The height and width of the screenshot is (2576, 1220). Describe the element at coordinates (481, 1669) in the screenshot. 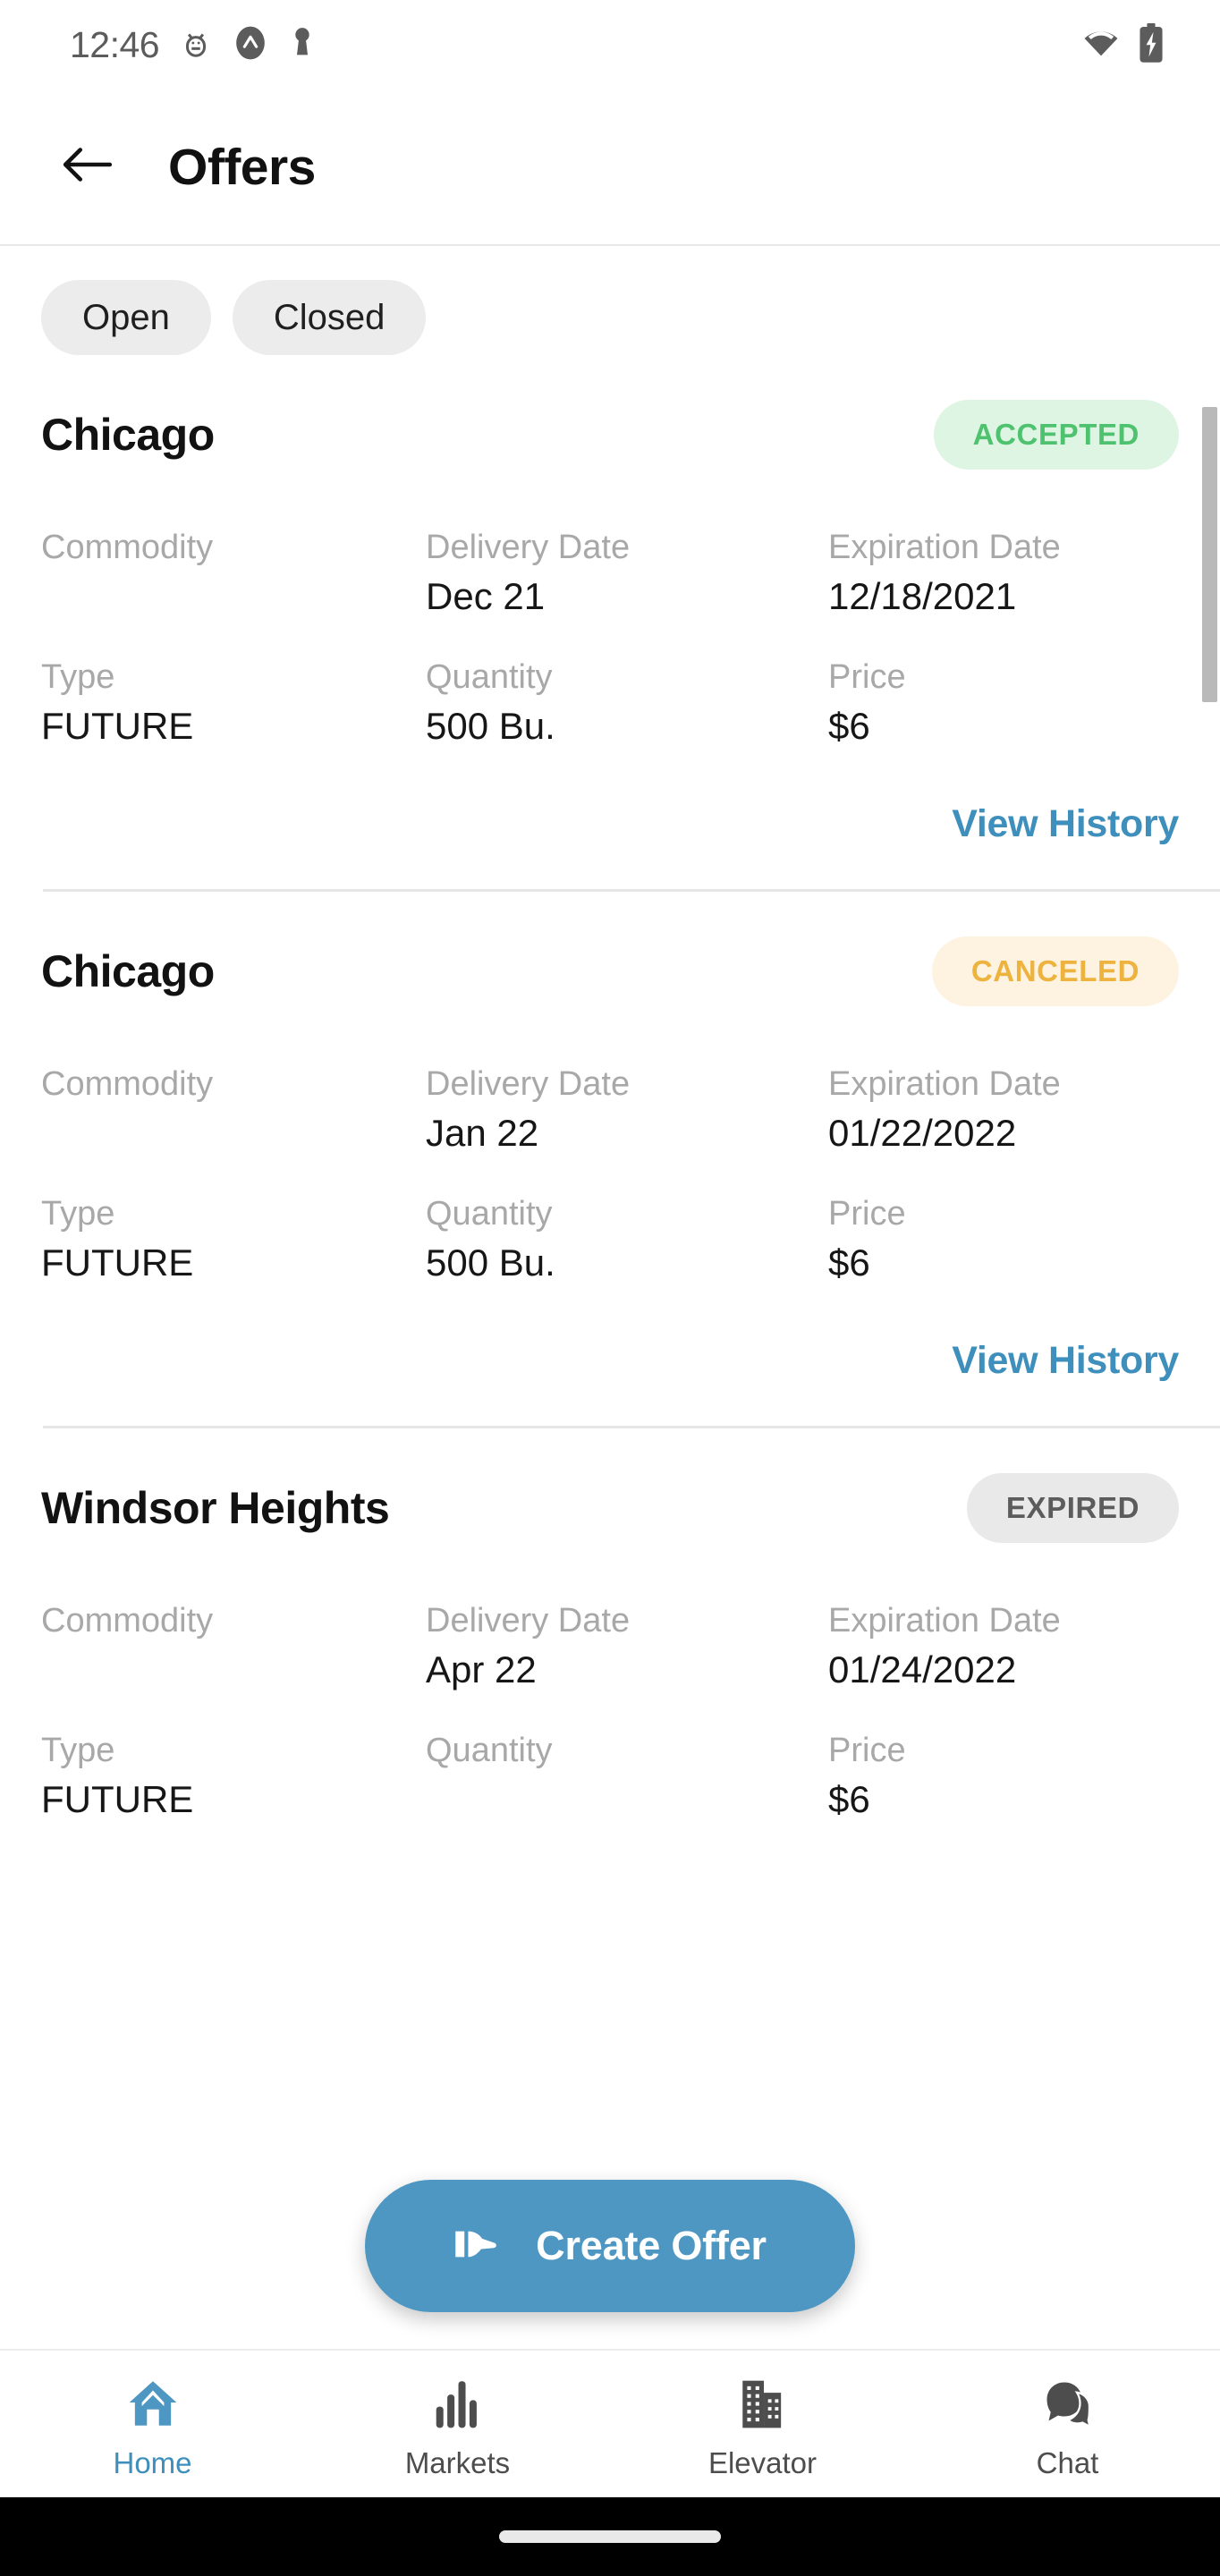

I see `field-value: Apr 22` at that location.